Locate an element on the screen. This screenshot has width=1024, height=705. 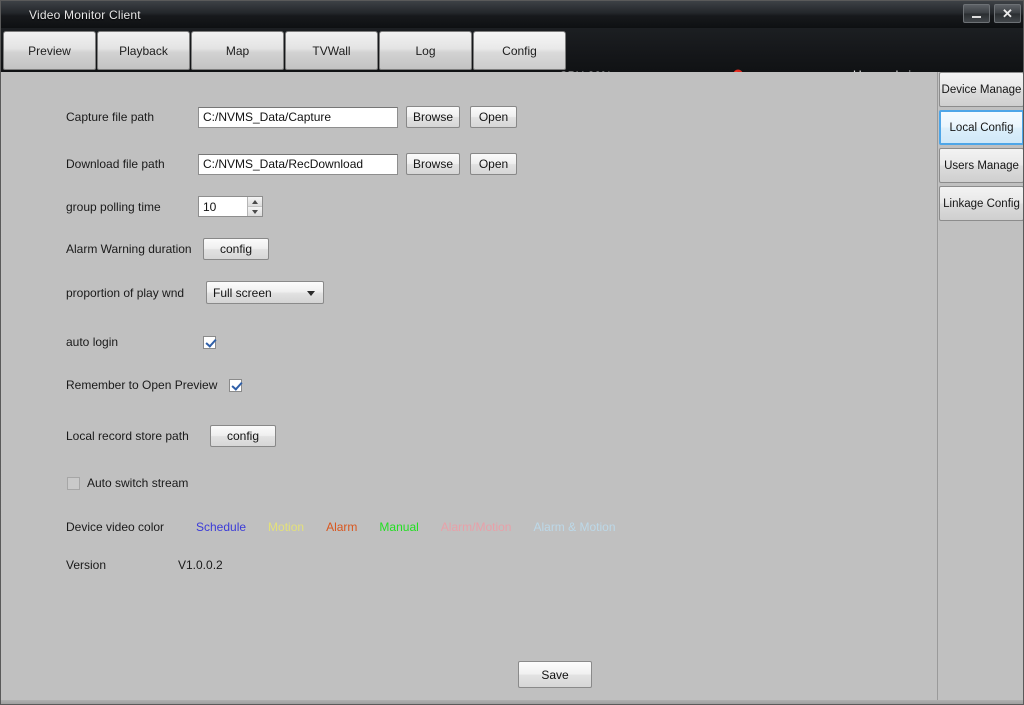
alarm-duration-row: Alarm Warning duration config is located at coordinates (167, 249).